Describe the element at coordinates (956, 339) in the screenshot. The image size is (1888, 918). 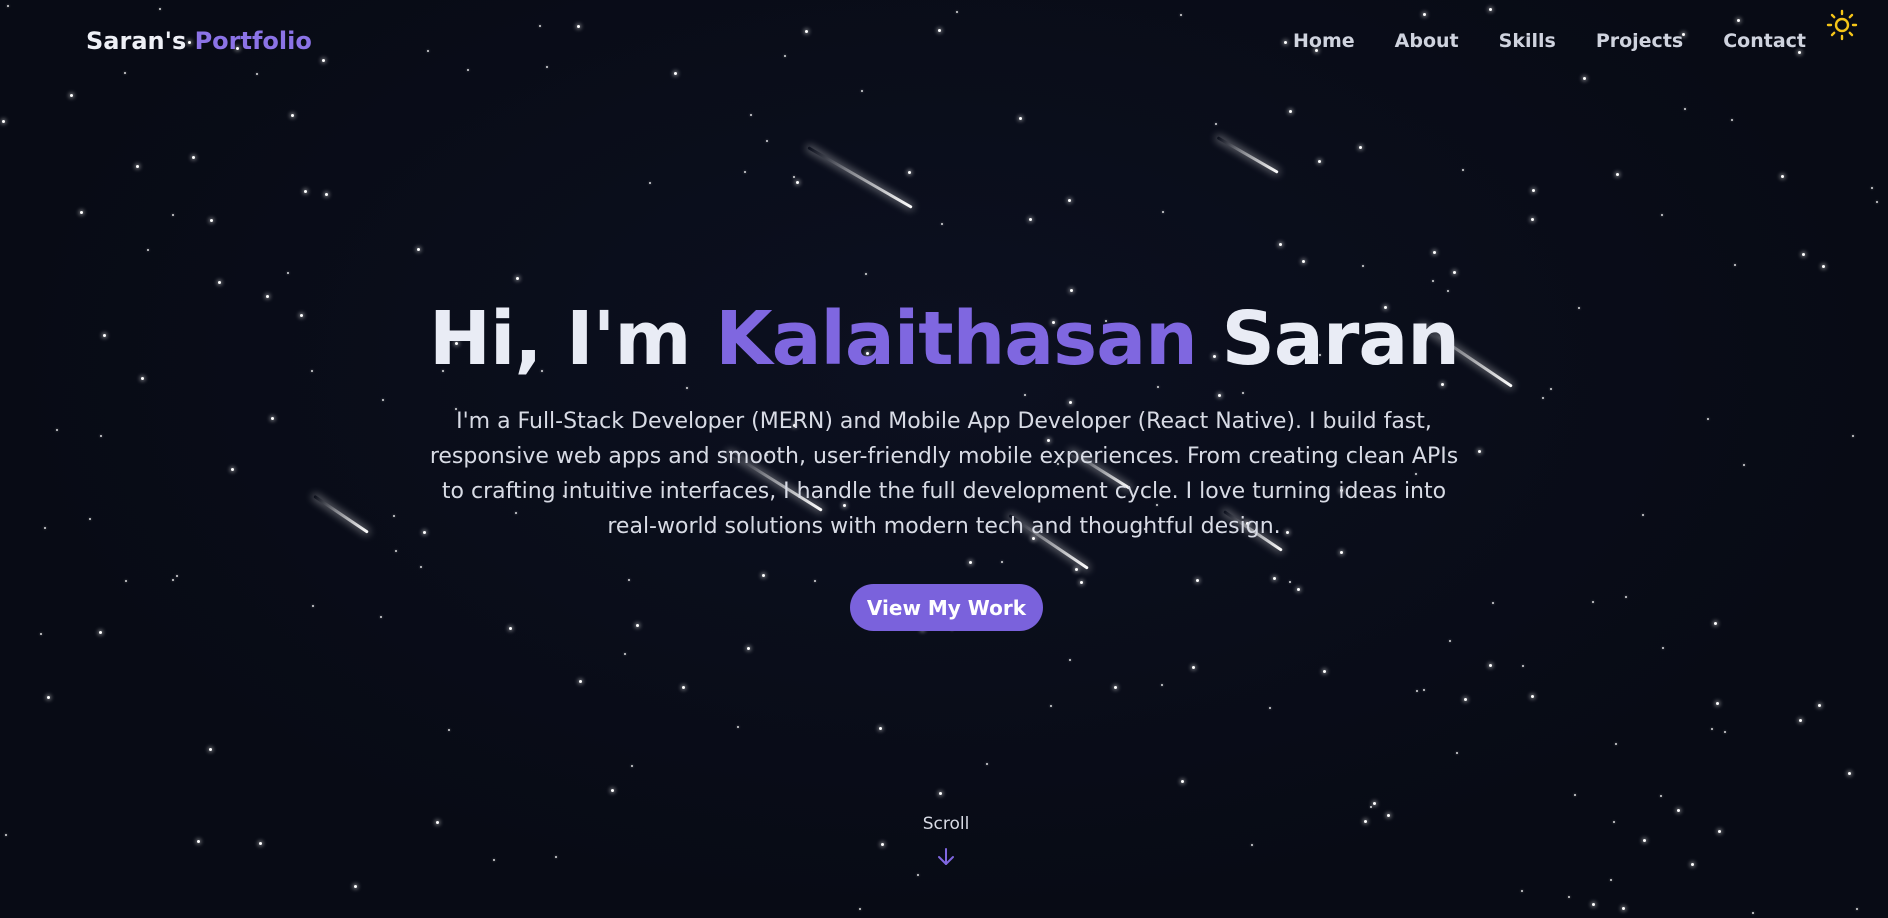
I see `first-name-text: Kalaithasan` at that location.